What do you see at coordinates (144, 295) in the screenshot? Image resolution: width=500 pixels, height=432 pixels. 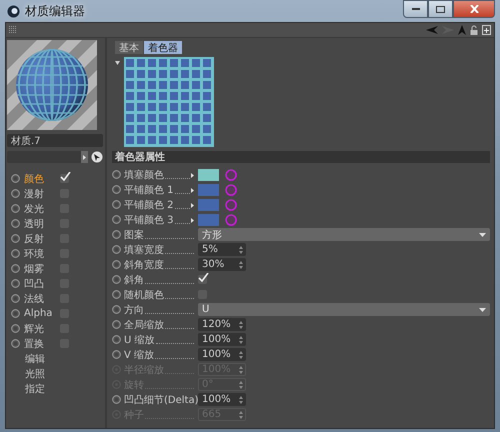 I see `param-label: 随机颜色` at bounding box center [144, 295].